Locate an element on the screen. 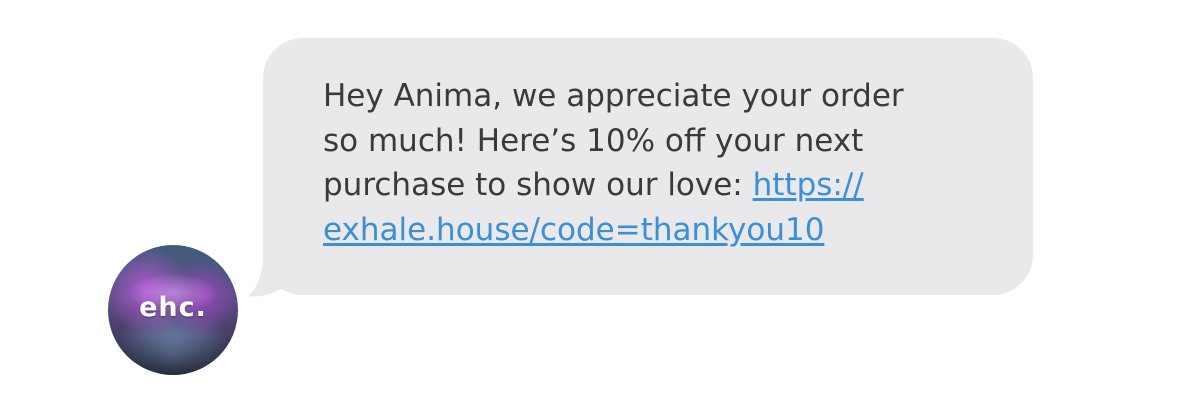  discount-link-start: https:// is located at coordinates (808, 185).